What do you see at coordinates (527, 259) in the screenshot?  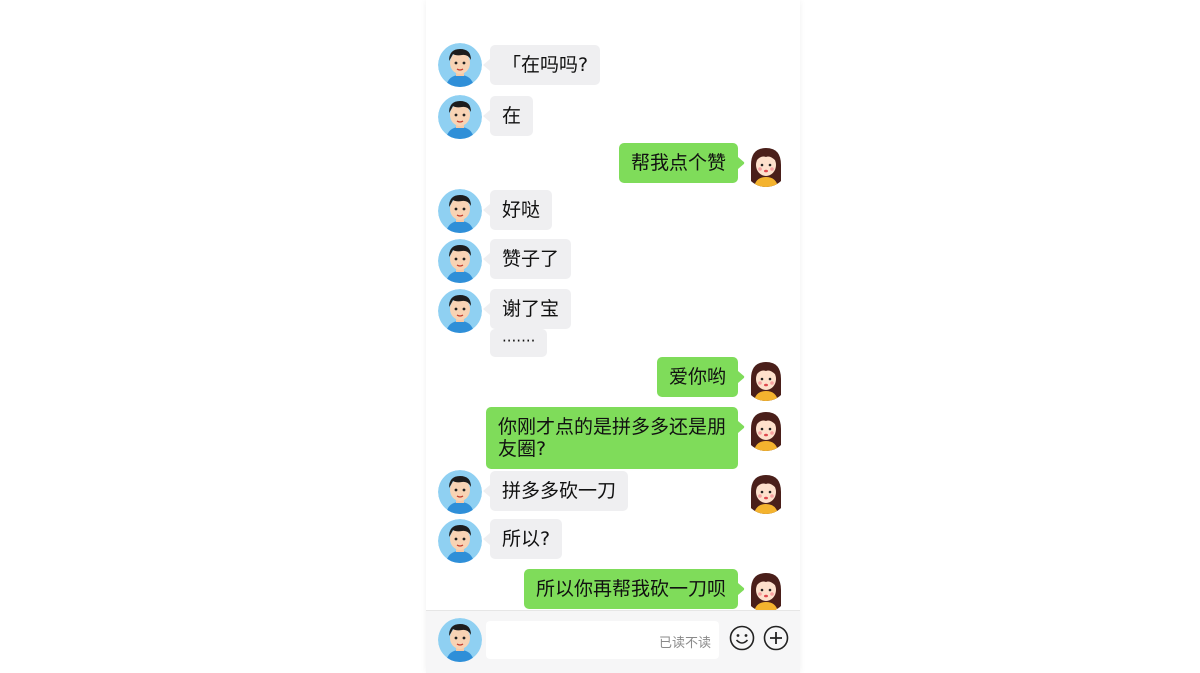 I see `message-bubble-incoming: 赞子了` at bounding box center [527, 259].